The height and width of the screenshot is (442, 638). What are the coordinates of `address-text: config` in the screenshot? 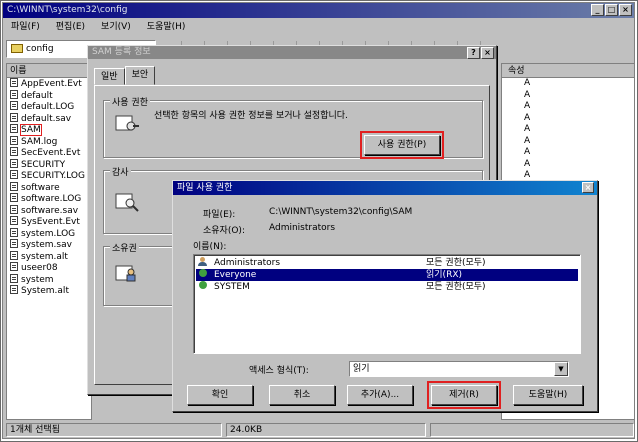 It's located at (40, 49).